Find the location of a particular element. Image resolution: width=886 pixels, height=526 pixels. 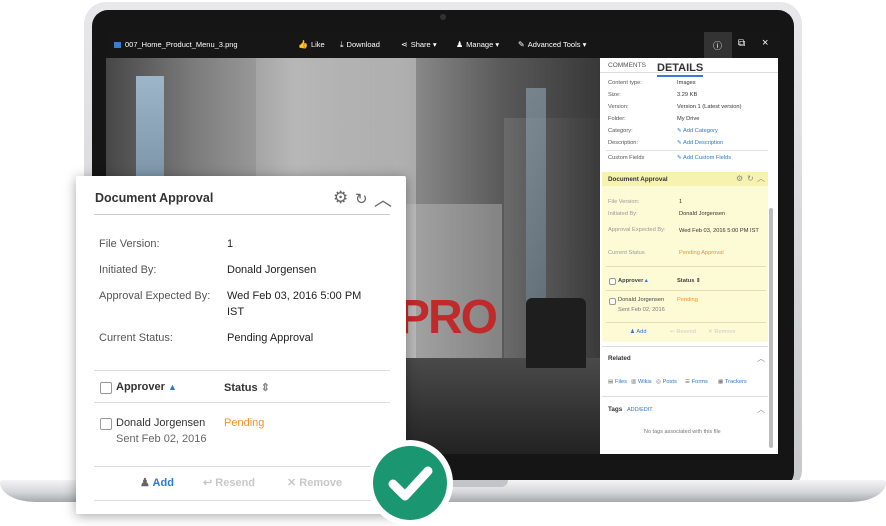

add-description-link: ✎ Add Description is located at coordinates (700, 143).